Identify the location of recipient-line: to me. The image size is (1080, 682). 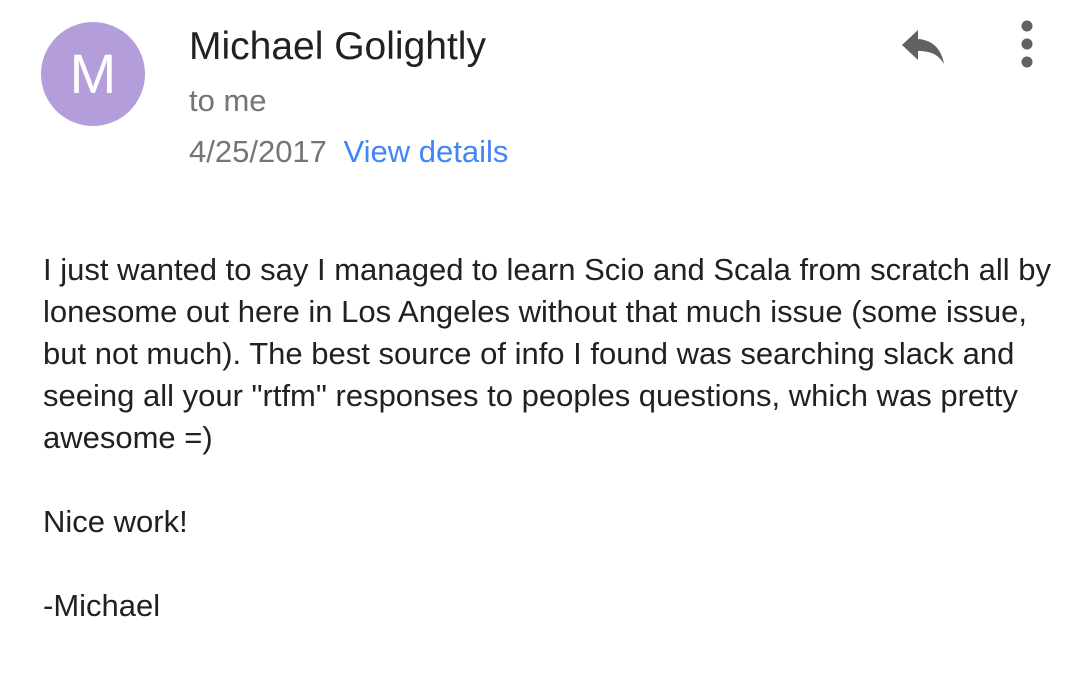
(228, 101).